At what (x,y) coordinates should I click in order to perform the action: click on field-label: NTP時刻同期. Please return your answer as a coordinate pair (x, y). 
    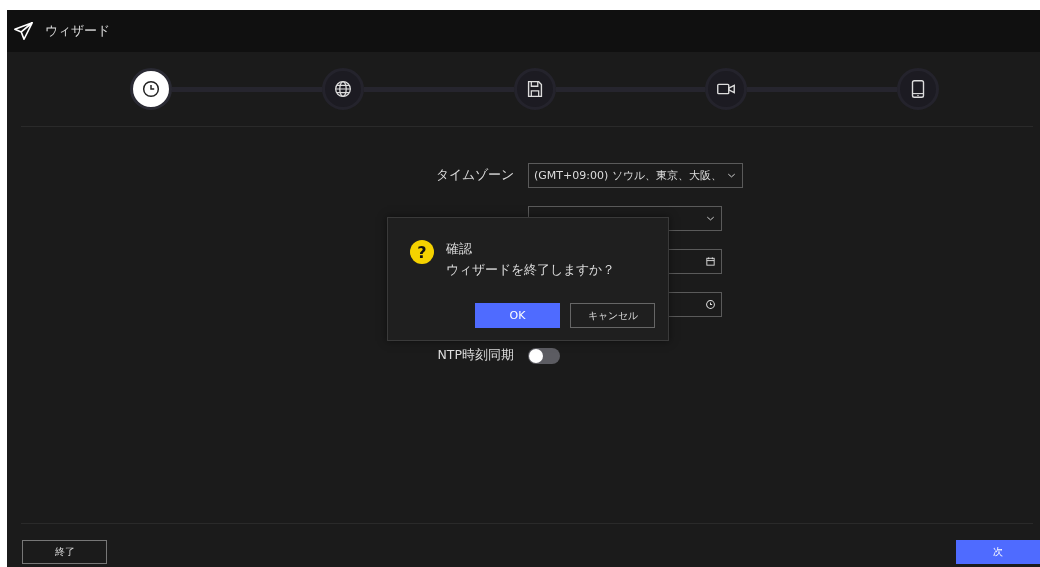
    Looking at the image, I should click on (475, 355).